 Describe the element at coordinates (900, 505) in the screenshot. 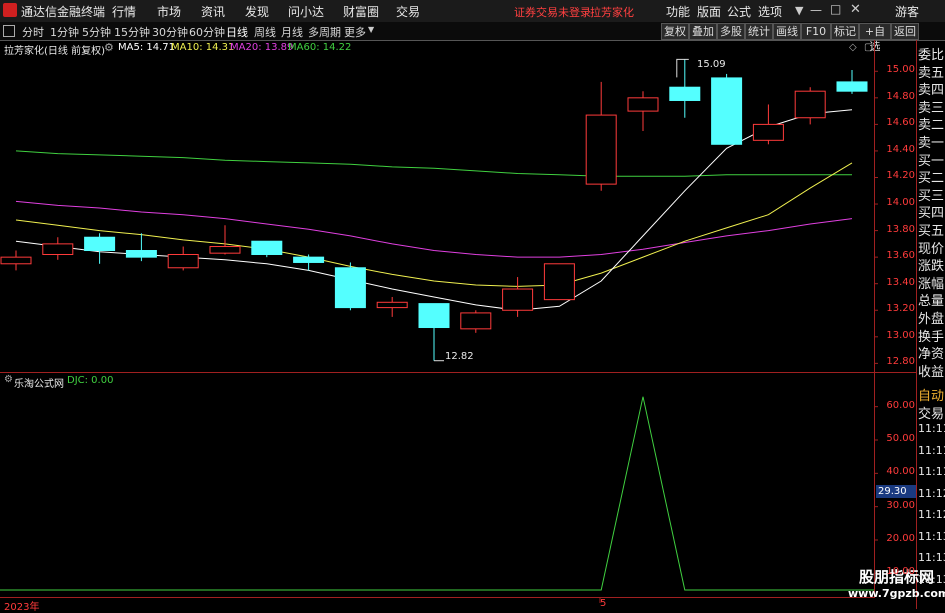

I see `indicator-tick-3: 30.00` at that location.